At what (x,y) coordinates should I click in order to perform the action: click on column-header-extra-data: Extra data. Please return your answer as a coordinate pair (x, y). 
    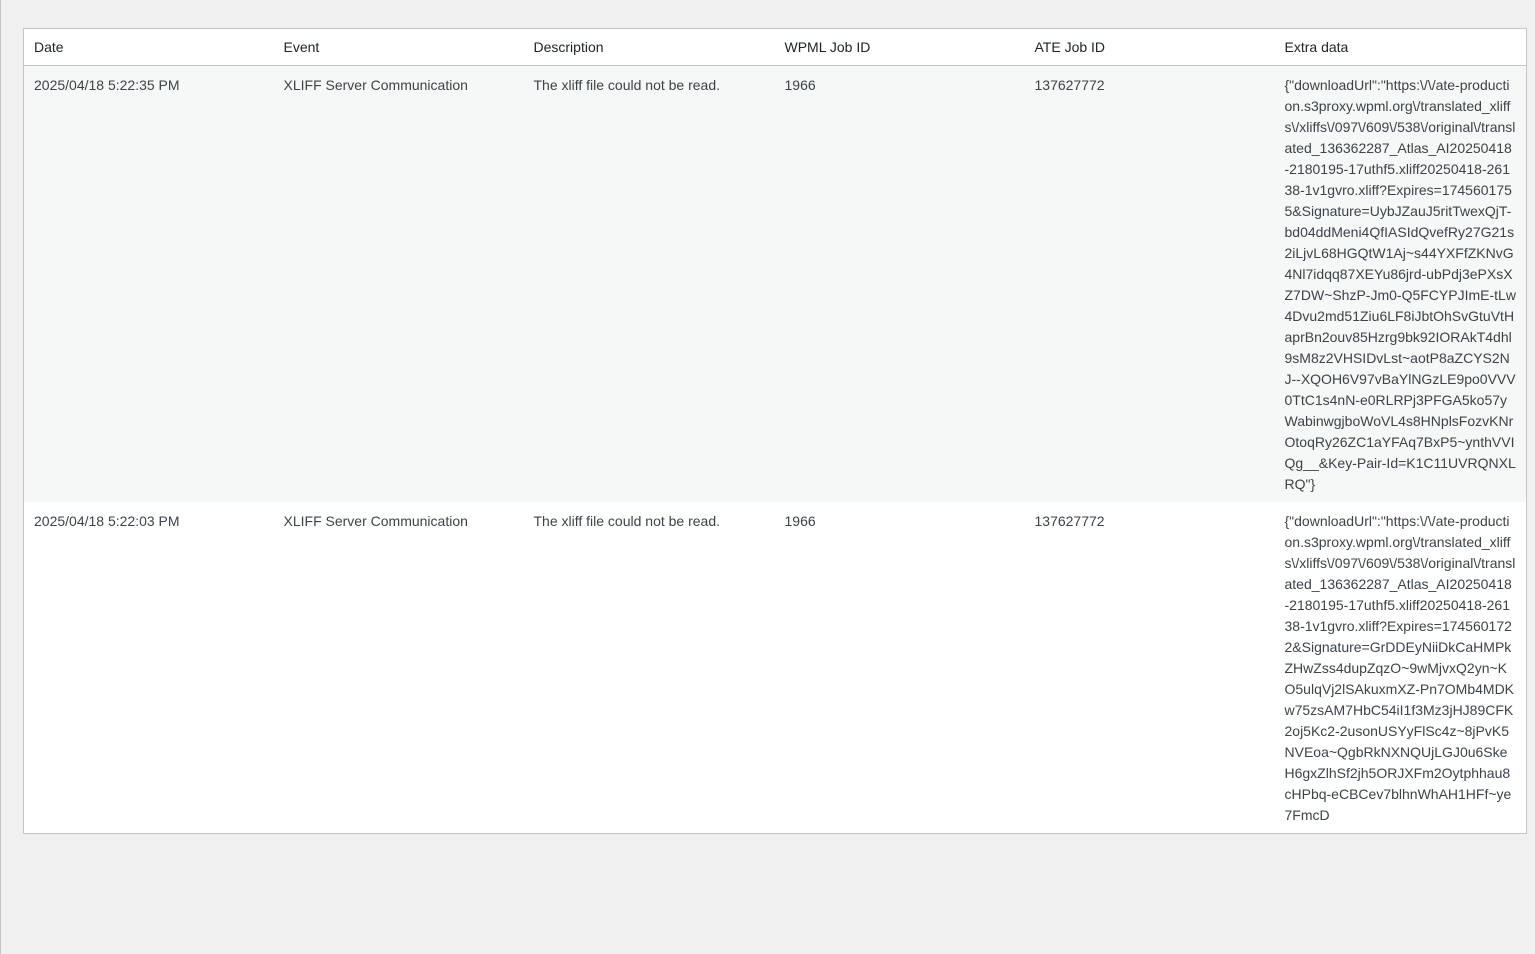
    Looking at the image, I should click on (1400, 47).